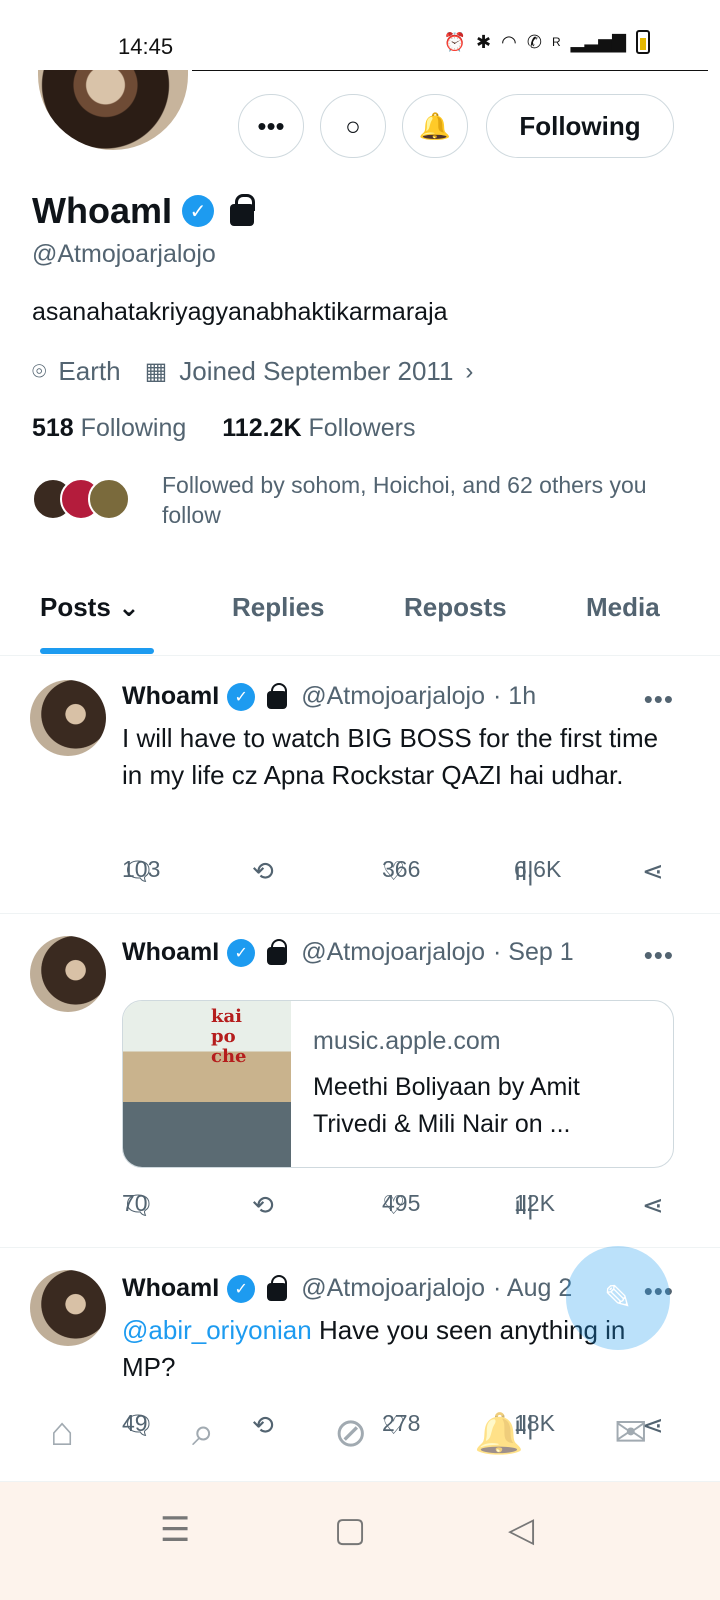 The image size is (720, 1600). Describe the element at coordinates (538, 869) in the screenshot. I see `view-count: 6.6K` at that location.